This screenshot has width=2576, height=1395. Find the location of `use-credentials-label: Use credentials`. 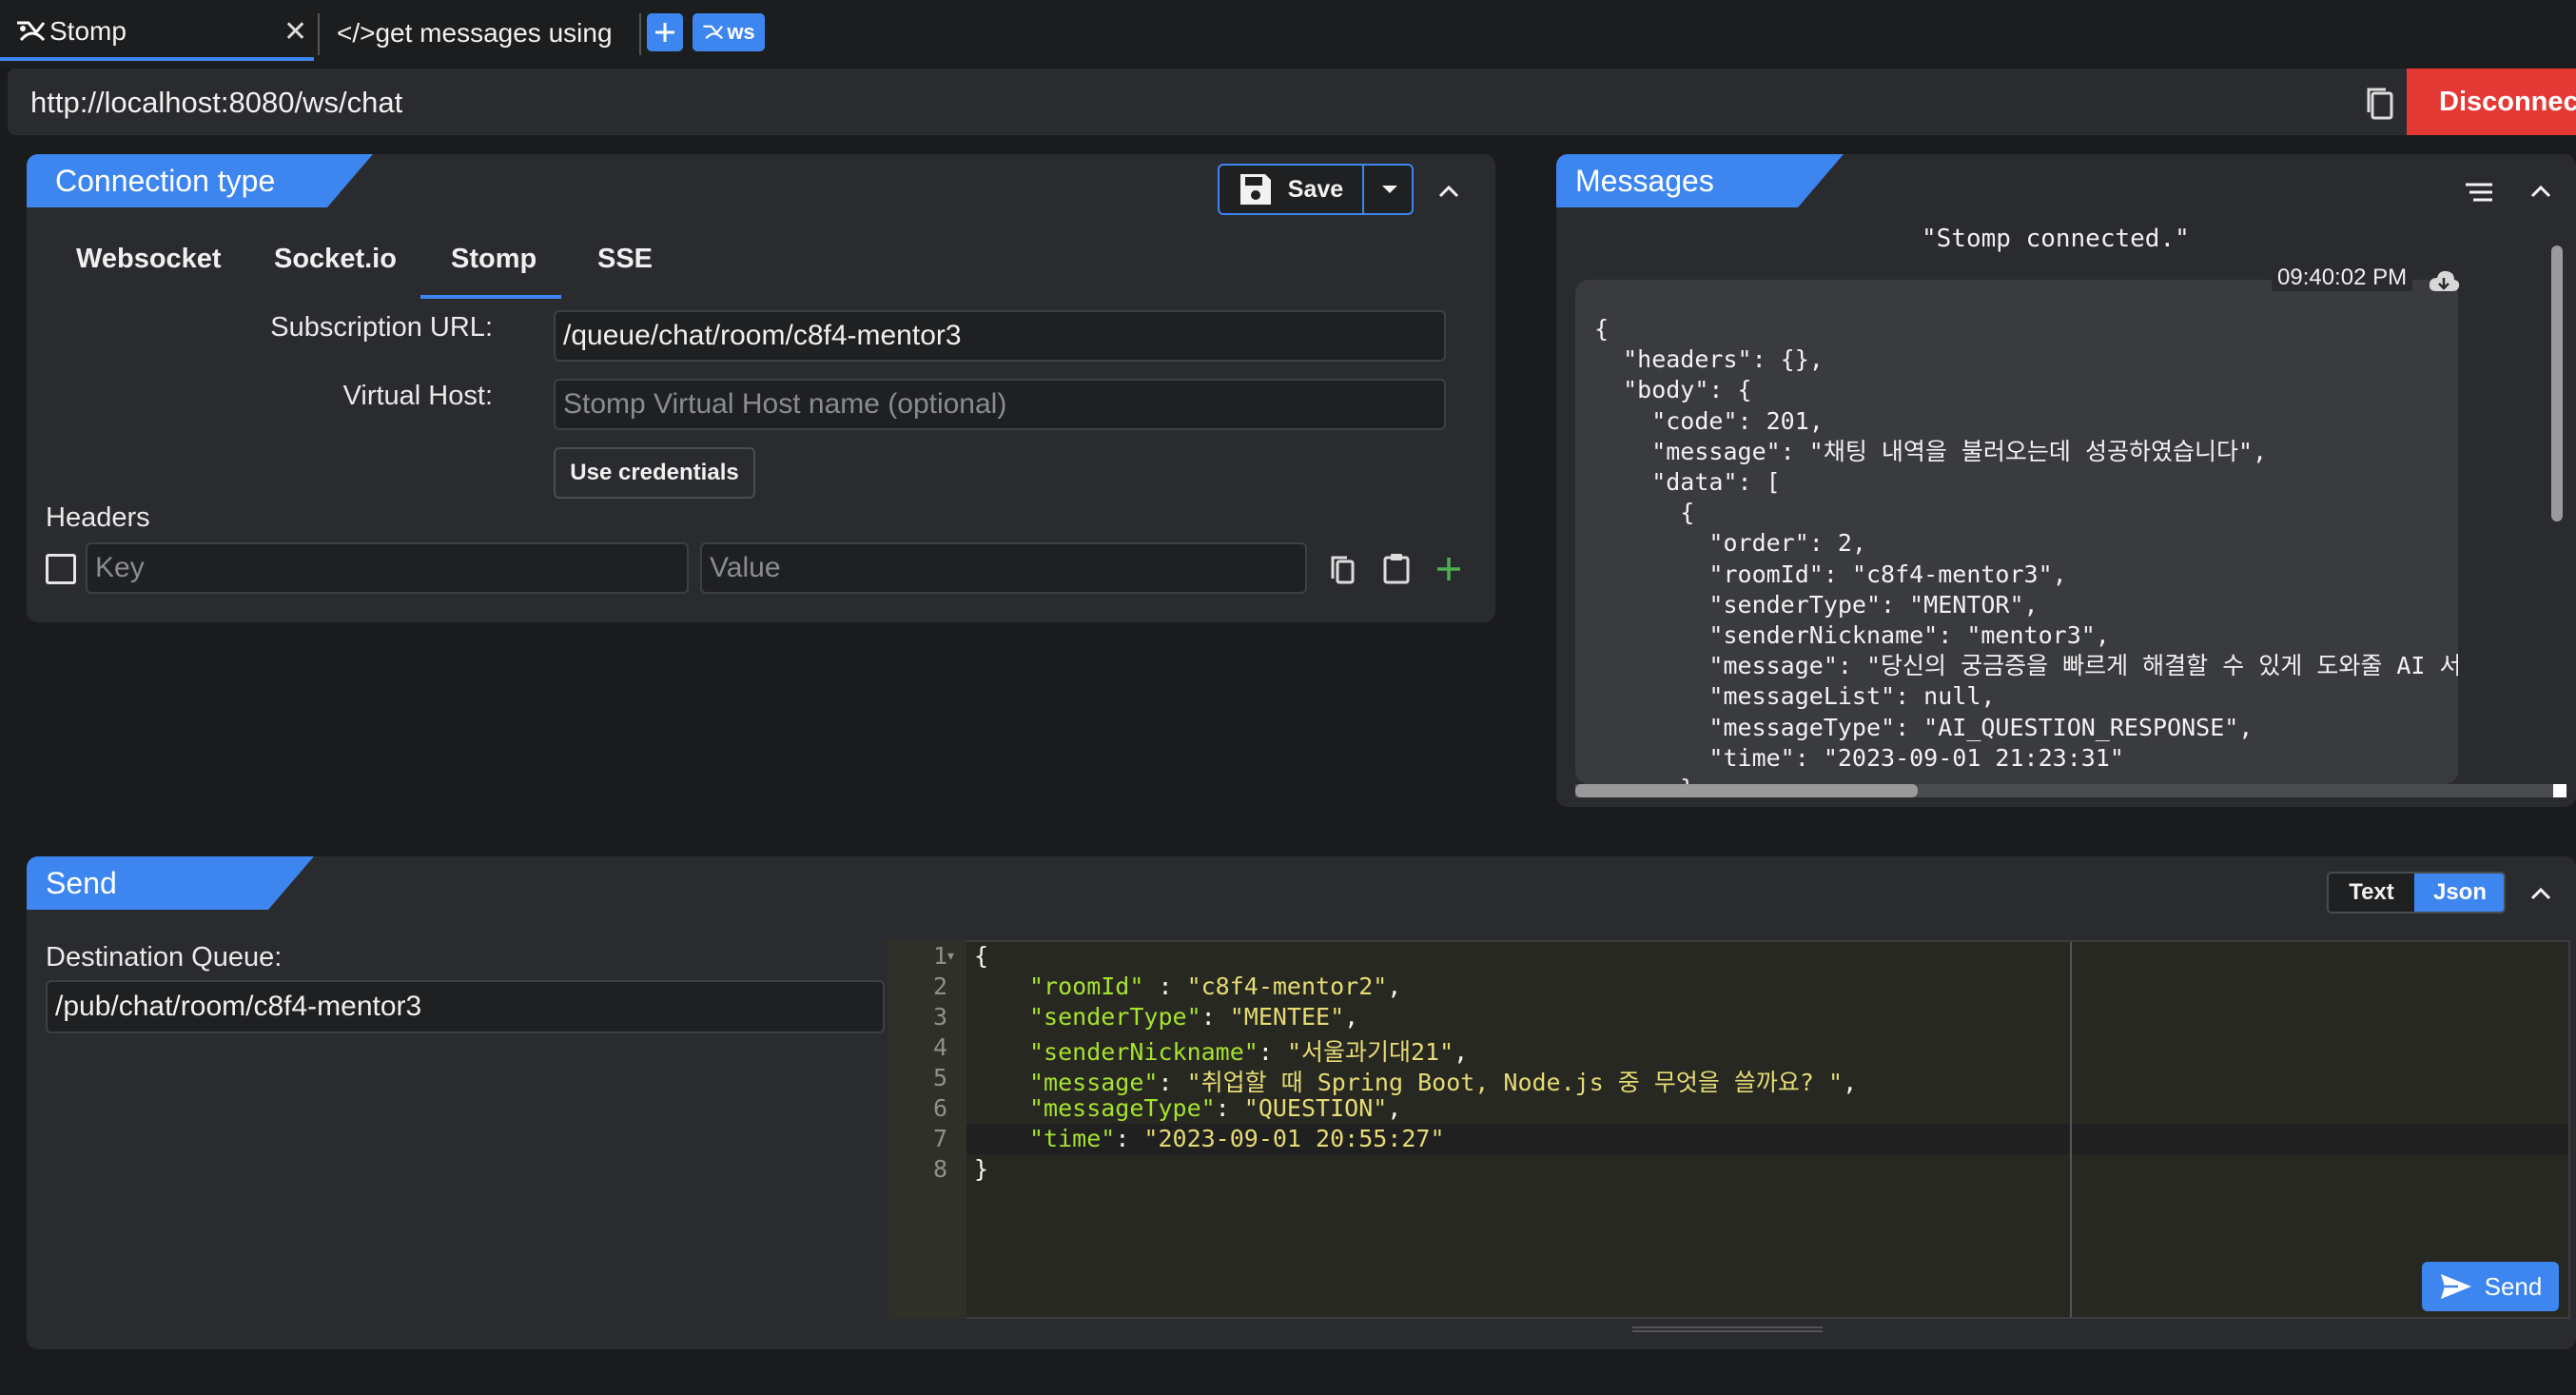

use-credentials-label: Use credentials is located at coordinates (654, 472).